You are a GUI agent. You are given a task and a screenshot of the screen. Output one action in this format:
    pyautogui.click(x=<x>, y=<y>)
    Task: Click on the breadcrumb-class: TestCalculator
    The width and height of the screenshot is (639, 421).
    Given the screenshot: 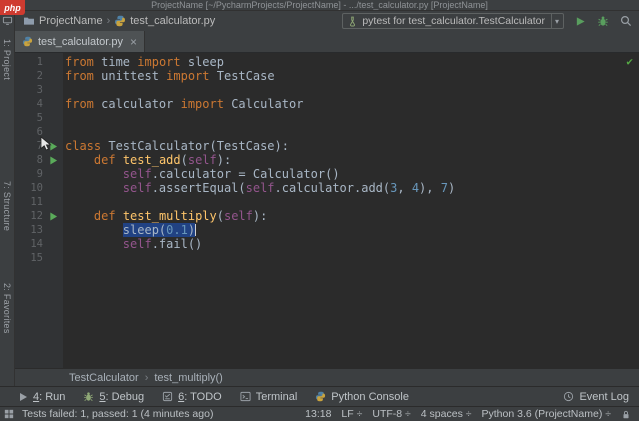 What is the action you would take?
    pyautogui.click(x=104, y=378)
    